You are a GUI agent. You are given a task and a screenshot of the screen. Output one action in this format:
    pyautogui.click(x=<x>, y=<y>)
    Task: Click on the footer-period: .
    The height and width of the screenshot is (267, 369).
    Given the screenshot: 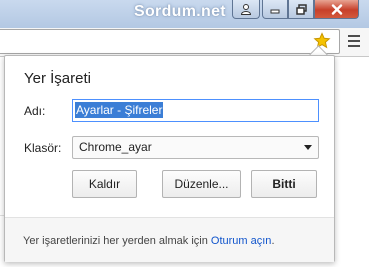 What is the action you would take?
    pyautogui.click(x=273, y=241)
    